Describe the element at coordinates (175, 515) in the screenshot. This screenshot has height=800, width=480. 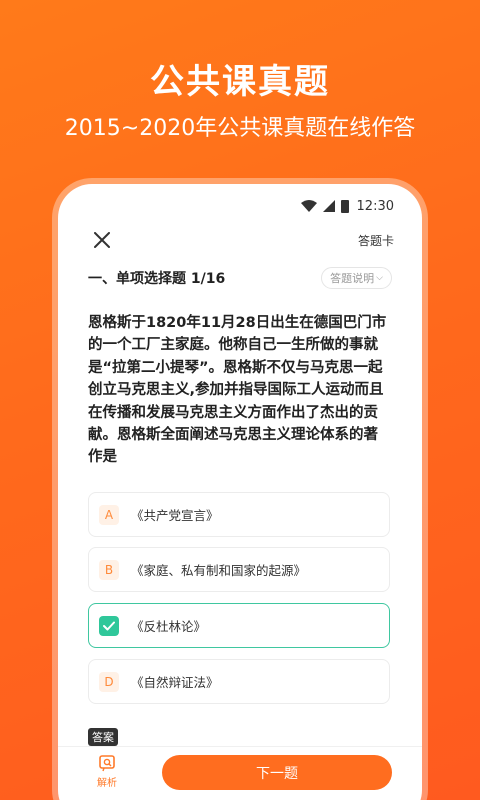
I see `option-text: 《共产党宣言》` at that location.